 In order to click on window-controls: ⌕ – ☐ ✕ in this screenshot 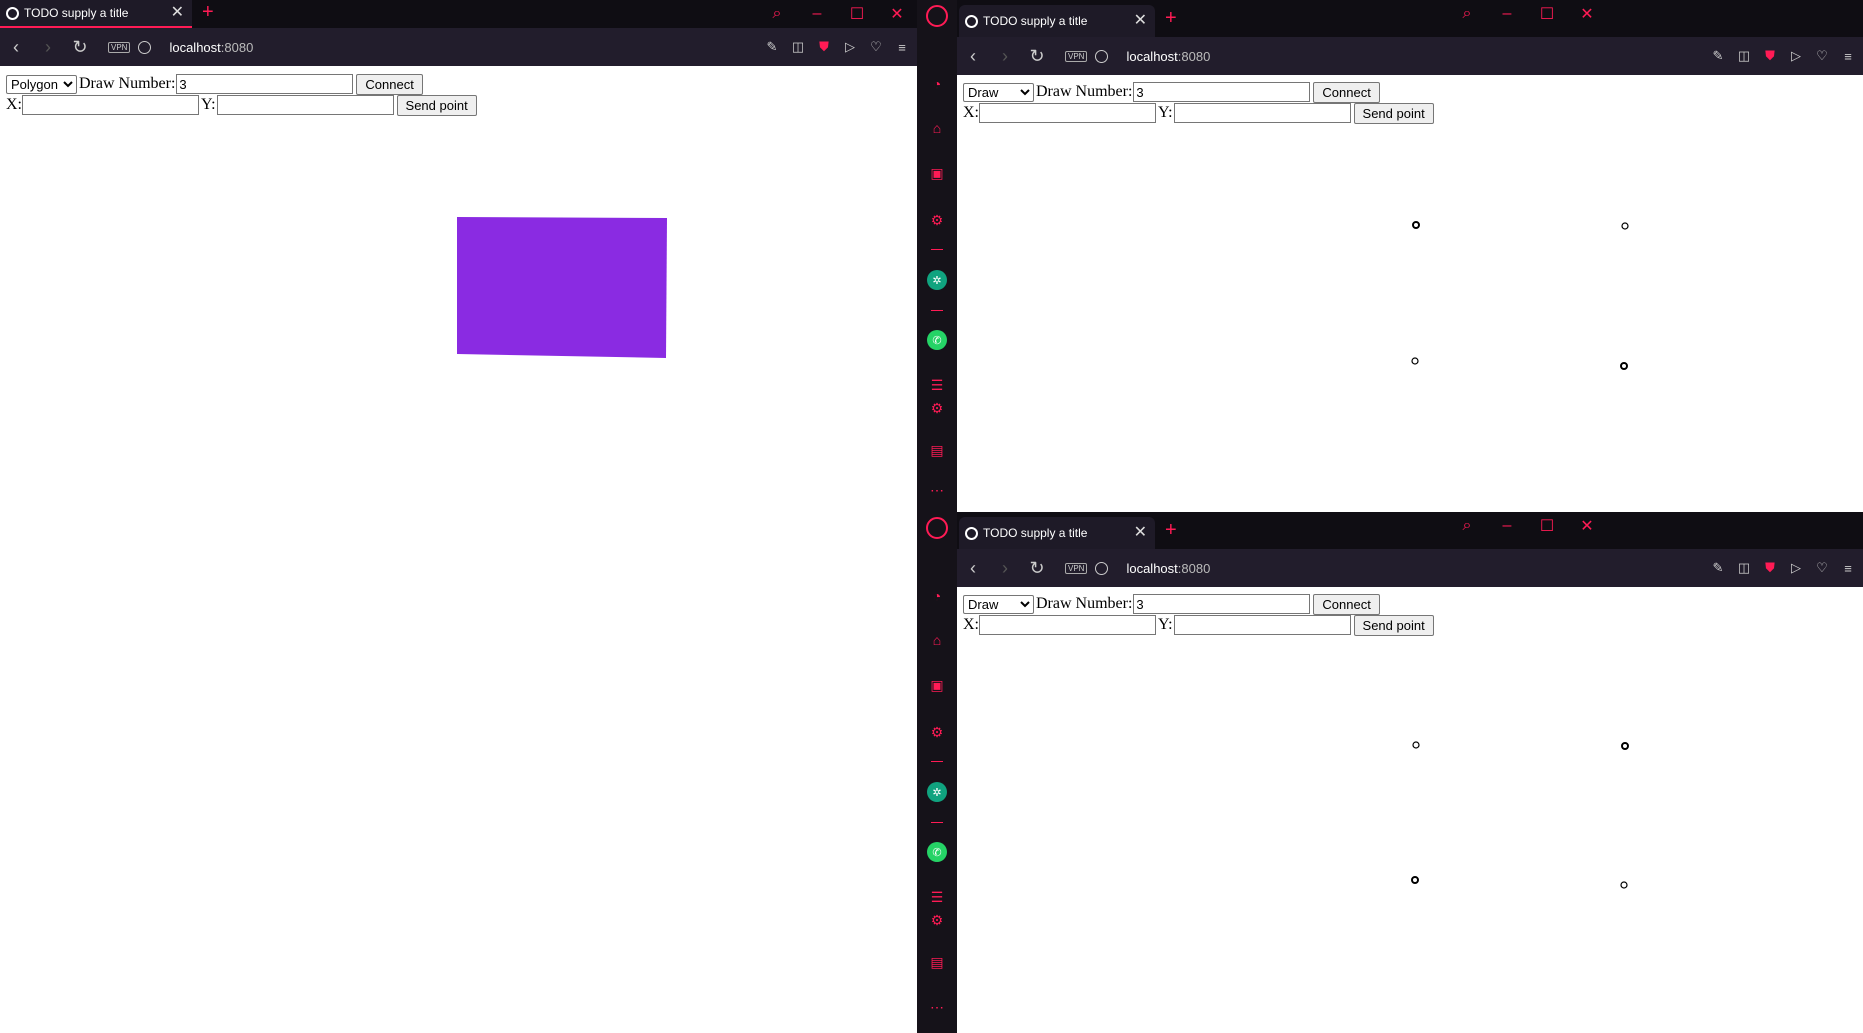, I will do `click(1527, 14)`.